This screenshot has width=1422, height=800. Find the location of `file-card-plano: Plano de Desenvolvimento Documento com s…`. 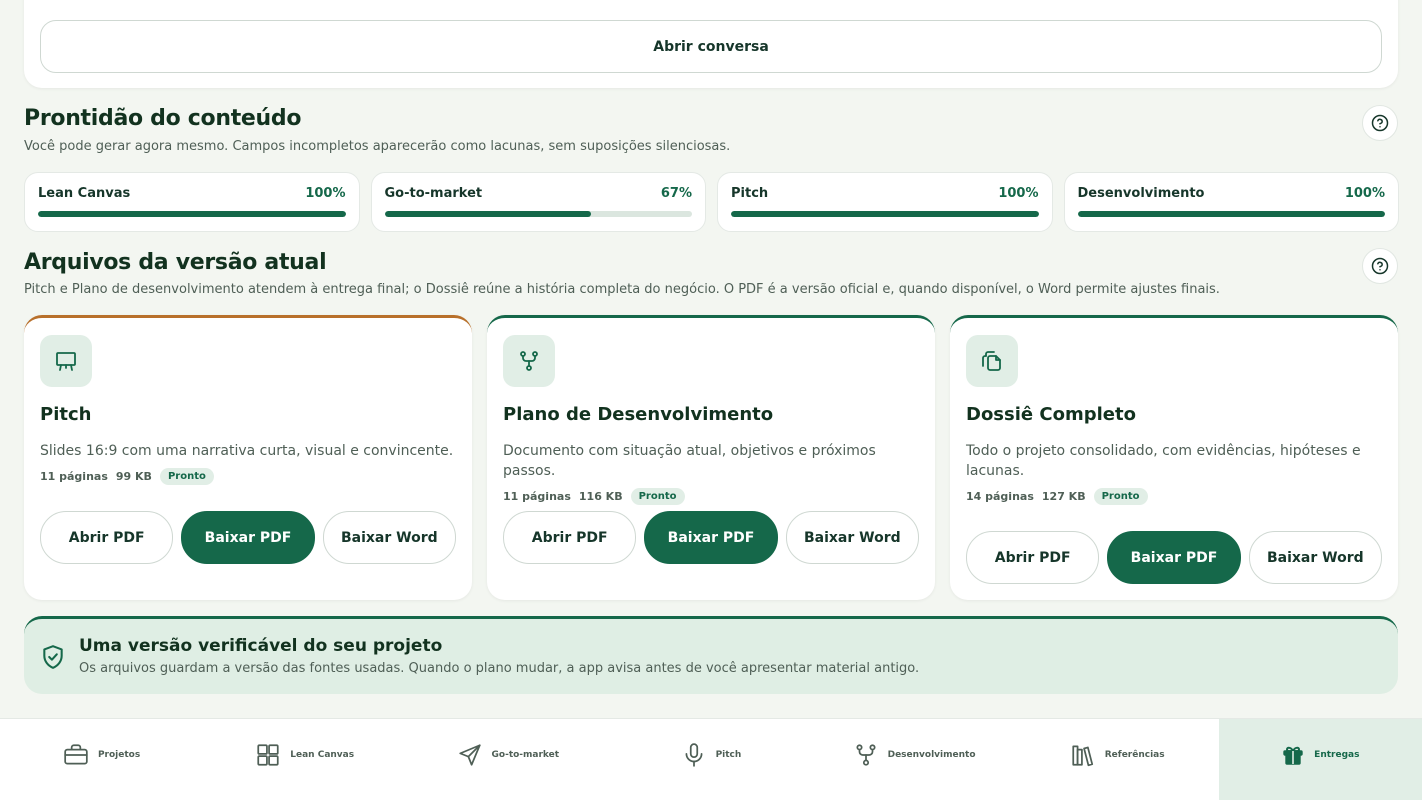

file-card-plano: Plano de Desenvolvimento Documento com s… is located at coordinates (711, 457).